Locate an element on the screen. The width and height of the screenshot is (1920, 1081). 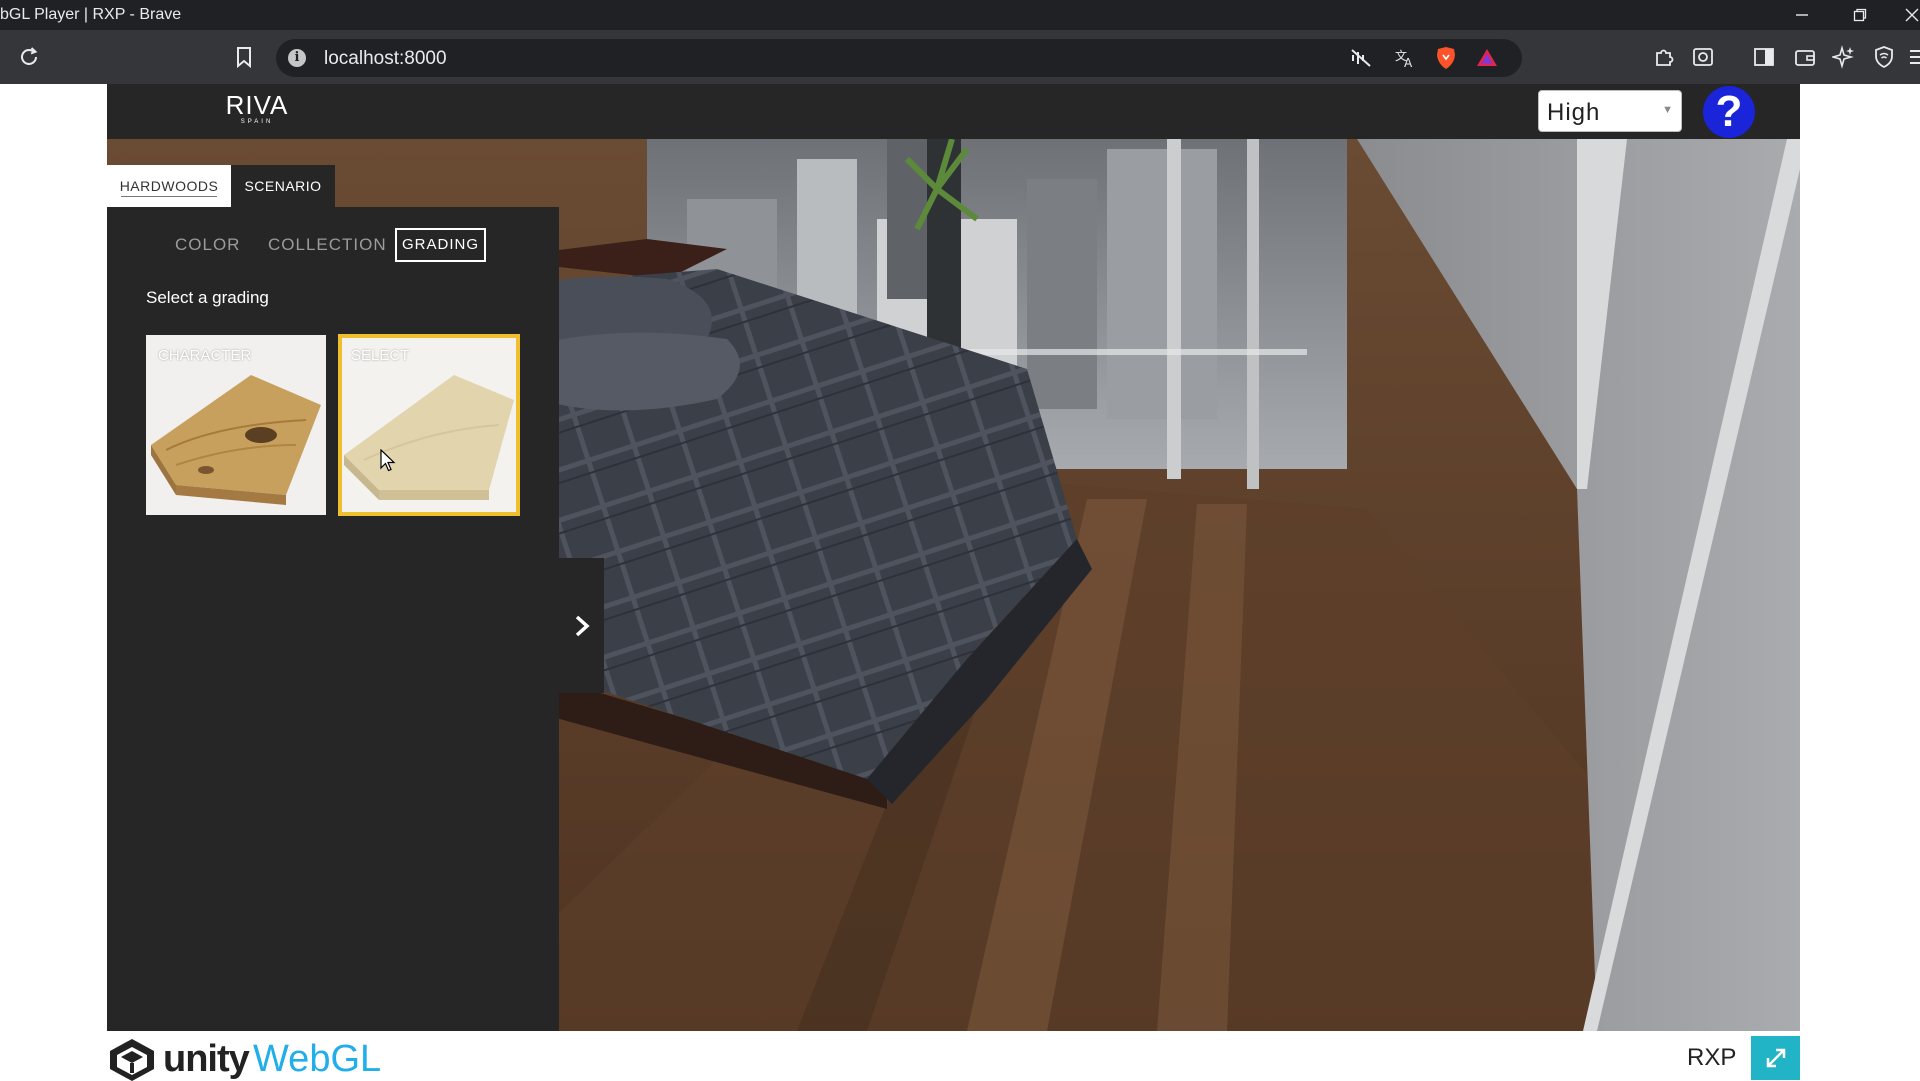
tab-underline is located at coordinates (169, 196).